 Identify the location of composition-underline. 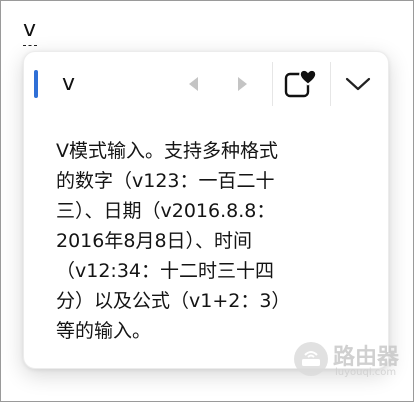
(30, 45).